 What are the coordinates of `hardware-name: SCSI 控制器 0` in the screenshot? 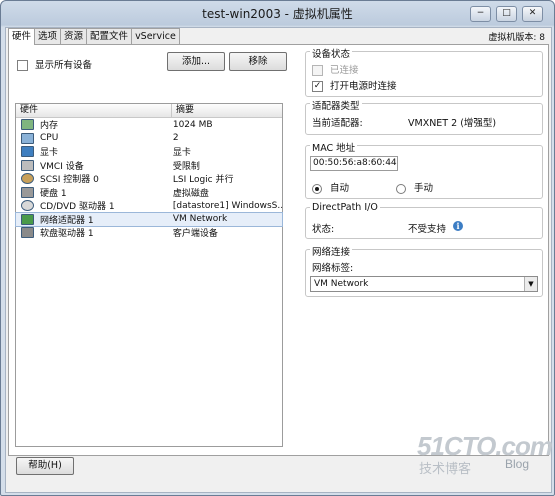 It's located at (69, 180).